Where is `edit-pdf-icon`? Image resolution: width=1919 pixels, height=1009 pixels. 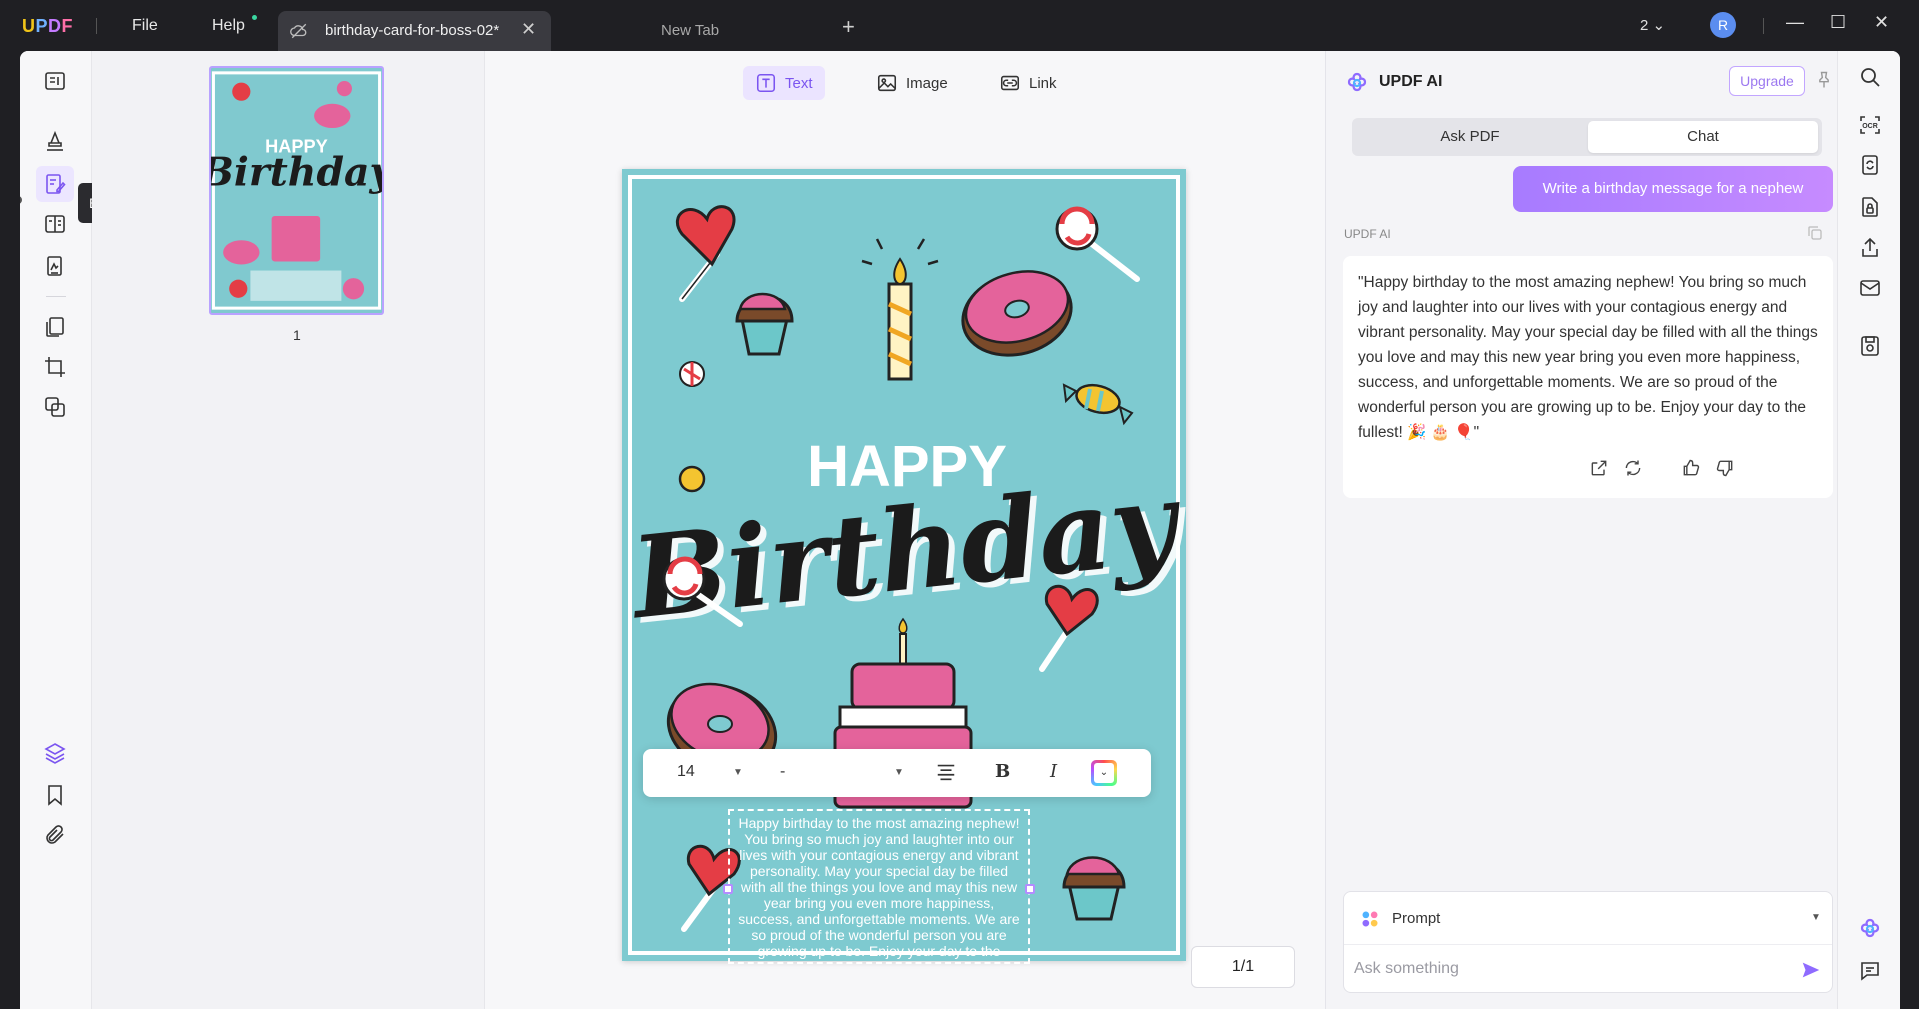 edit-pdf-icon is located at coordinates (56, 184).